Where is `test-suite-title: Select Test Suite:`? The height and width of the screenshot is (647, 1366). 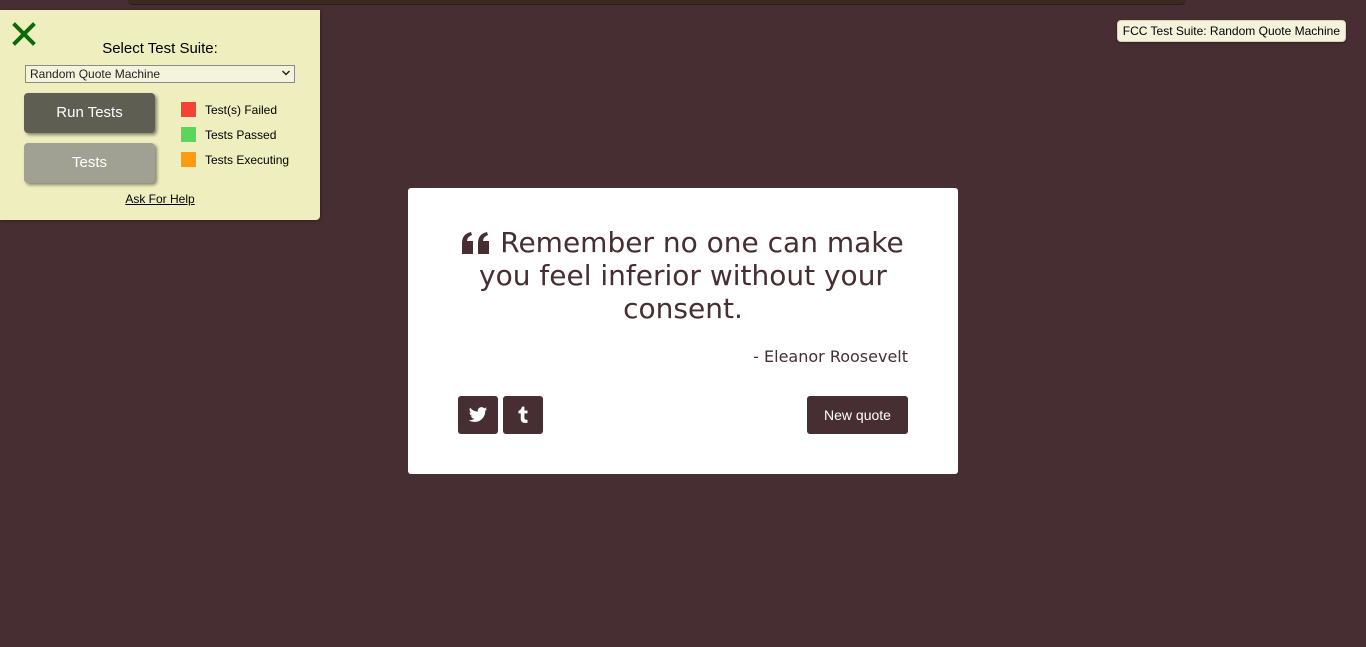 test-suite-title: Select Test Suite: is located at coordinates (160, 48).